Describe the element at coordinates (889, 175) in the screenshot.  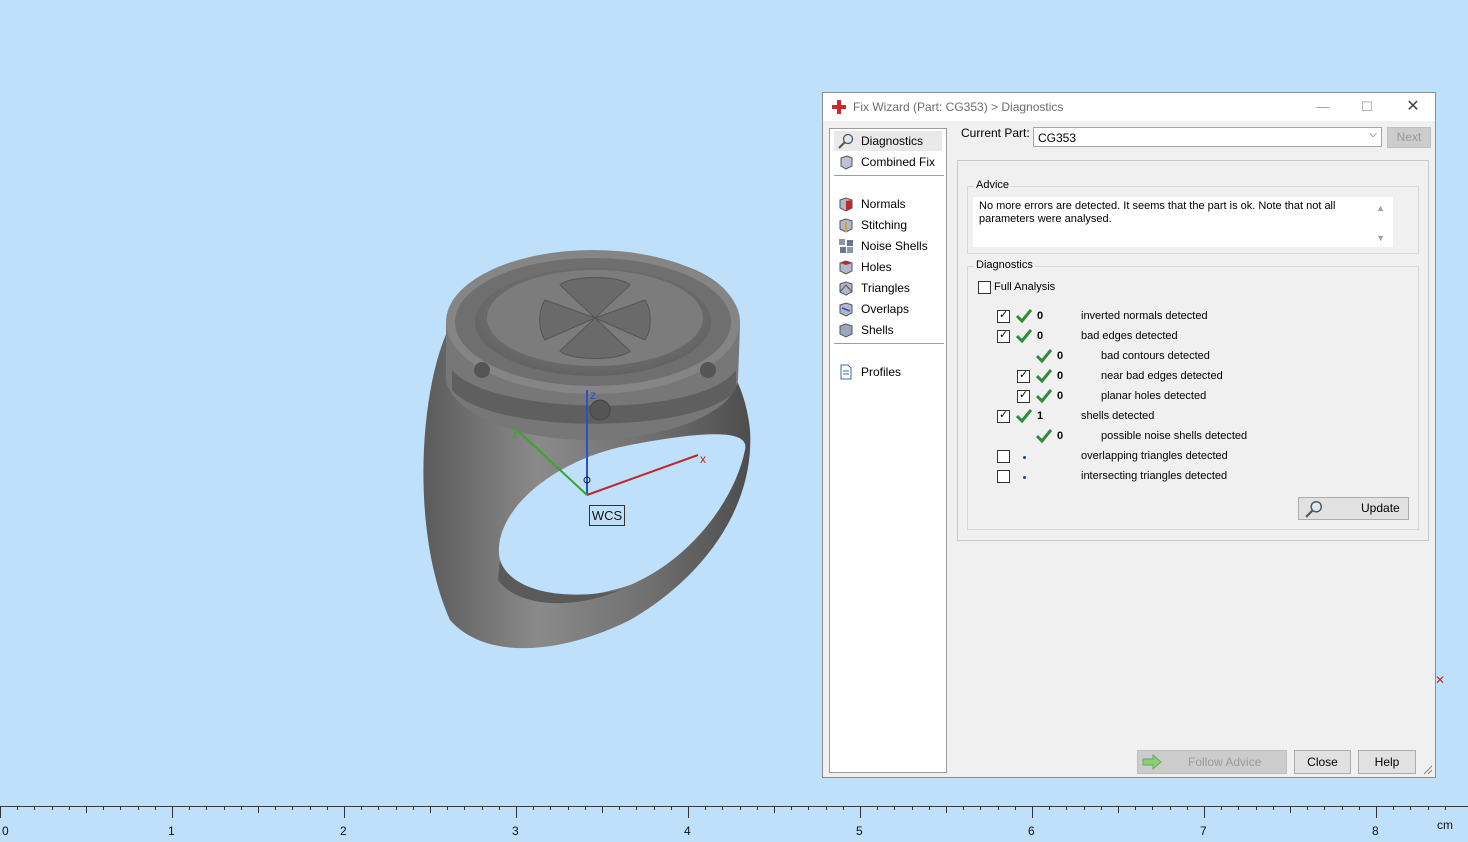
I see `nav-separator` at that location.